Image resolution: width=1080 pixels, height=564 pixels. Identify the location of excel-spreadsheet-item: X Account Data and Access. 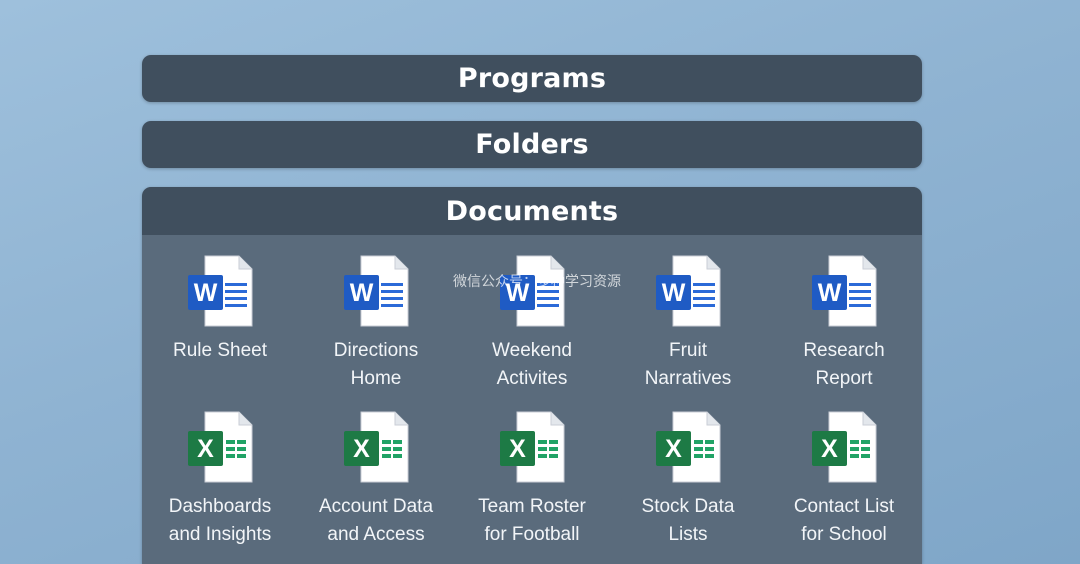
(376, 487).